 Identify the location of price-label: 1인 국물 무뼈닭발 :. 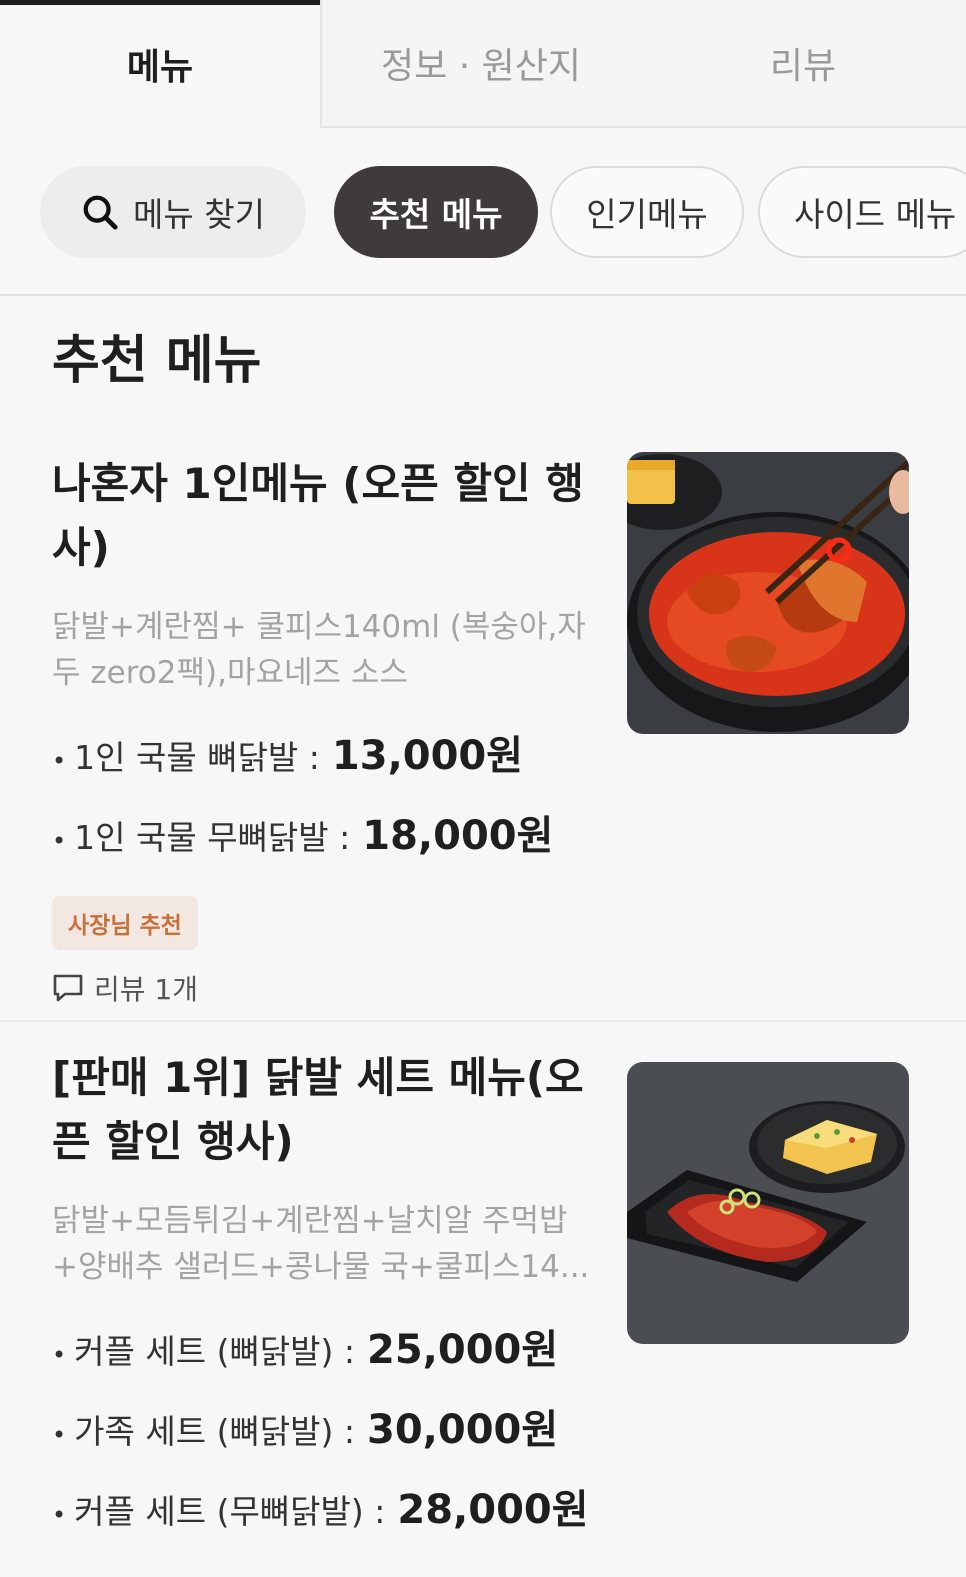
(212, 837).